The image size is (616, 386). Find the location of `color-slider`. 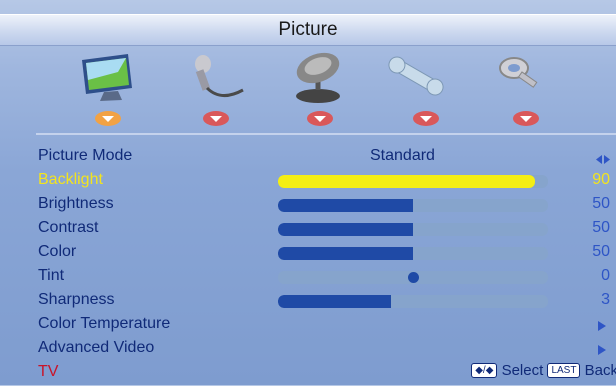

color-slider is located at coordinates (413, 253).